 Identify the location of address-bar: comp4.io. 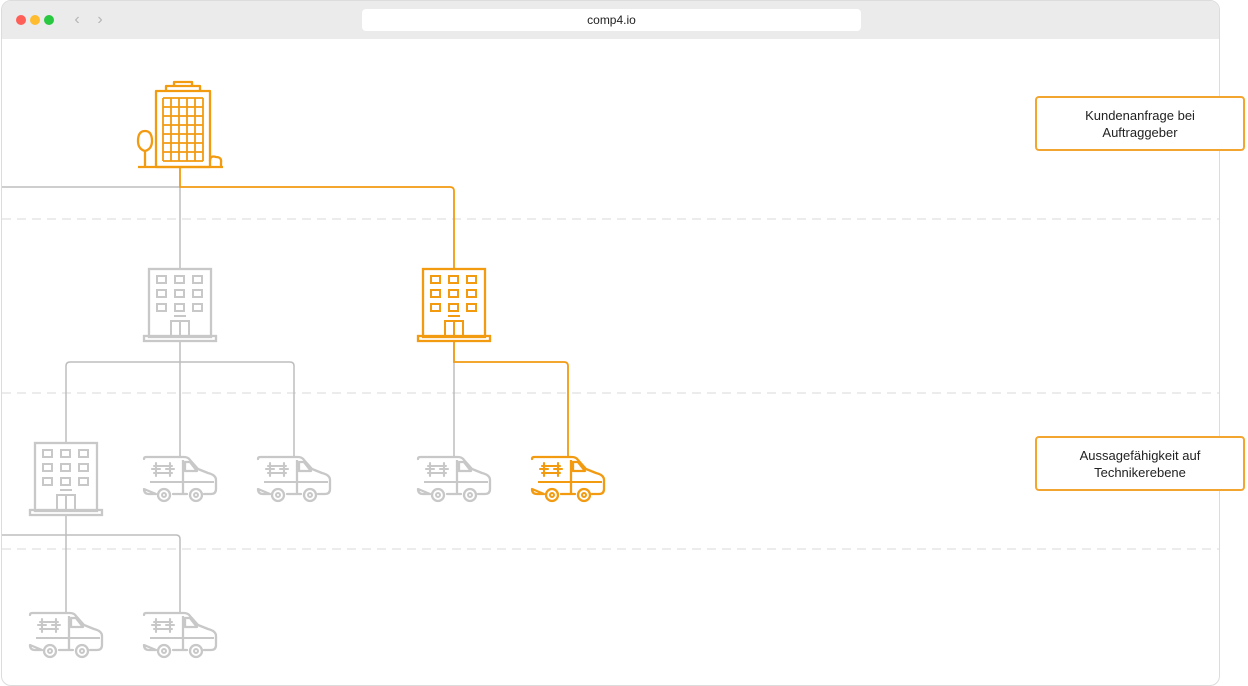
(611, 20).